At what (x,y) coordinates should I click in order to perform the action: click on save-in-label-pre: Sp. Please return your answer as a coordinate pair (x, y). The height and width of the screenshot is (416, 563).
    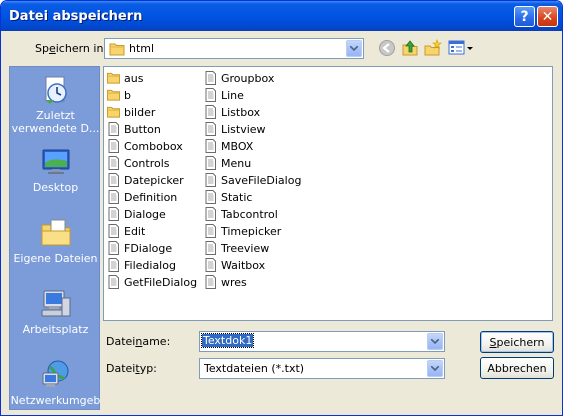
    Looking at the image, I should click on (42, 48).